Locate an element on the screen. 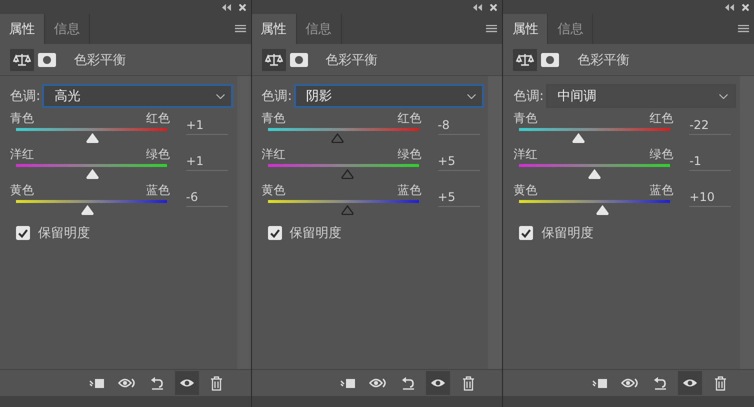  tone-dropdown: 阴影 is located at coordinates (389, 96).